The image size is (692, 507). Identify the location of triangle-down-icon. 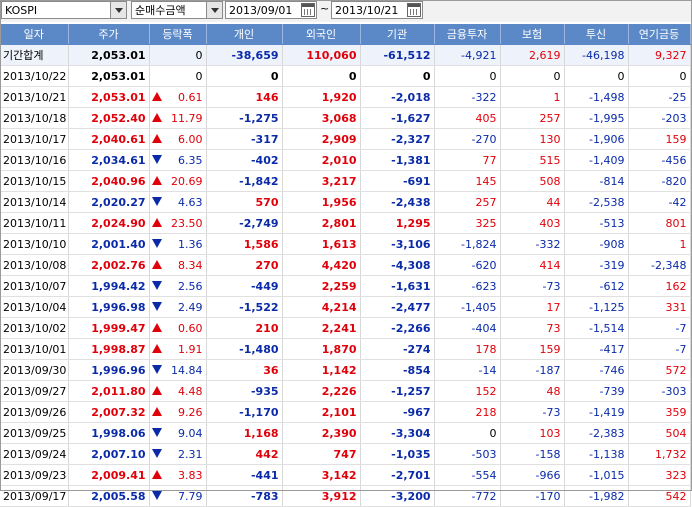
(156, 306).